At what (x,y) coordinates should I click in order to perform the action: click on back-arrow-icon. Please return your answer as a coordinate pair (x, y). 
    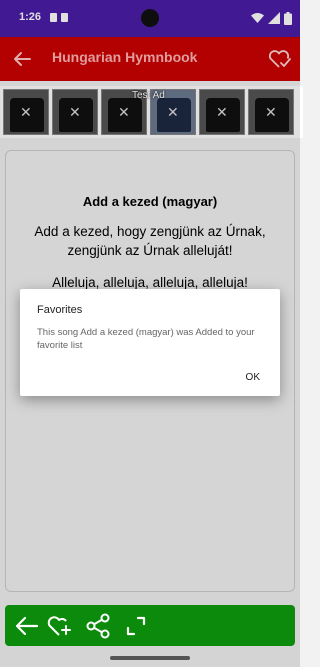
    Looking at the image, I should click on (27, 626).